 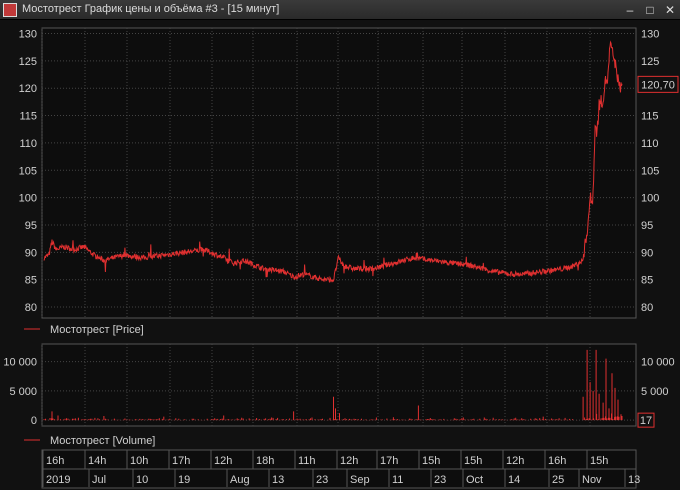 What do you see at coordinates (28, 144) in the screenshot?
I see `price-tick-label-left: 110` at bounding box center [28, 144].